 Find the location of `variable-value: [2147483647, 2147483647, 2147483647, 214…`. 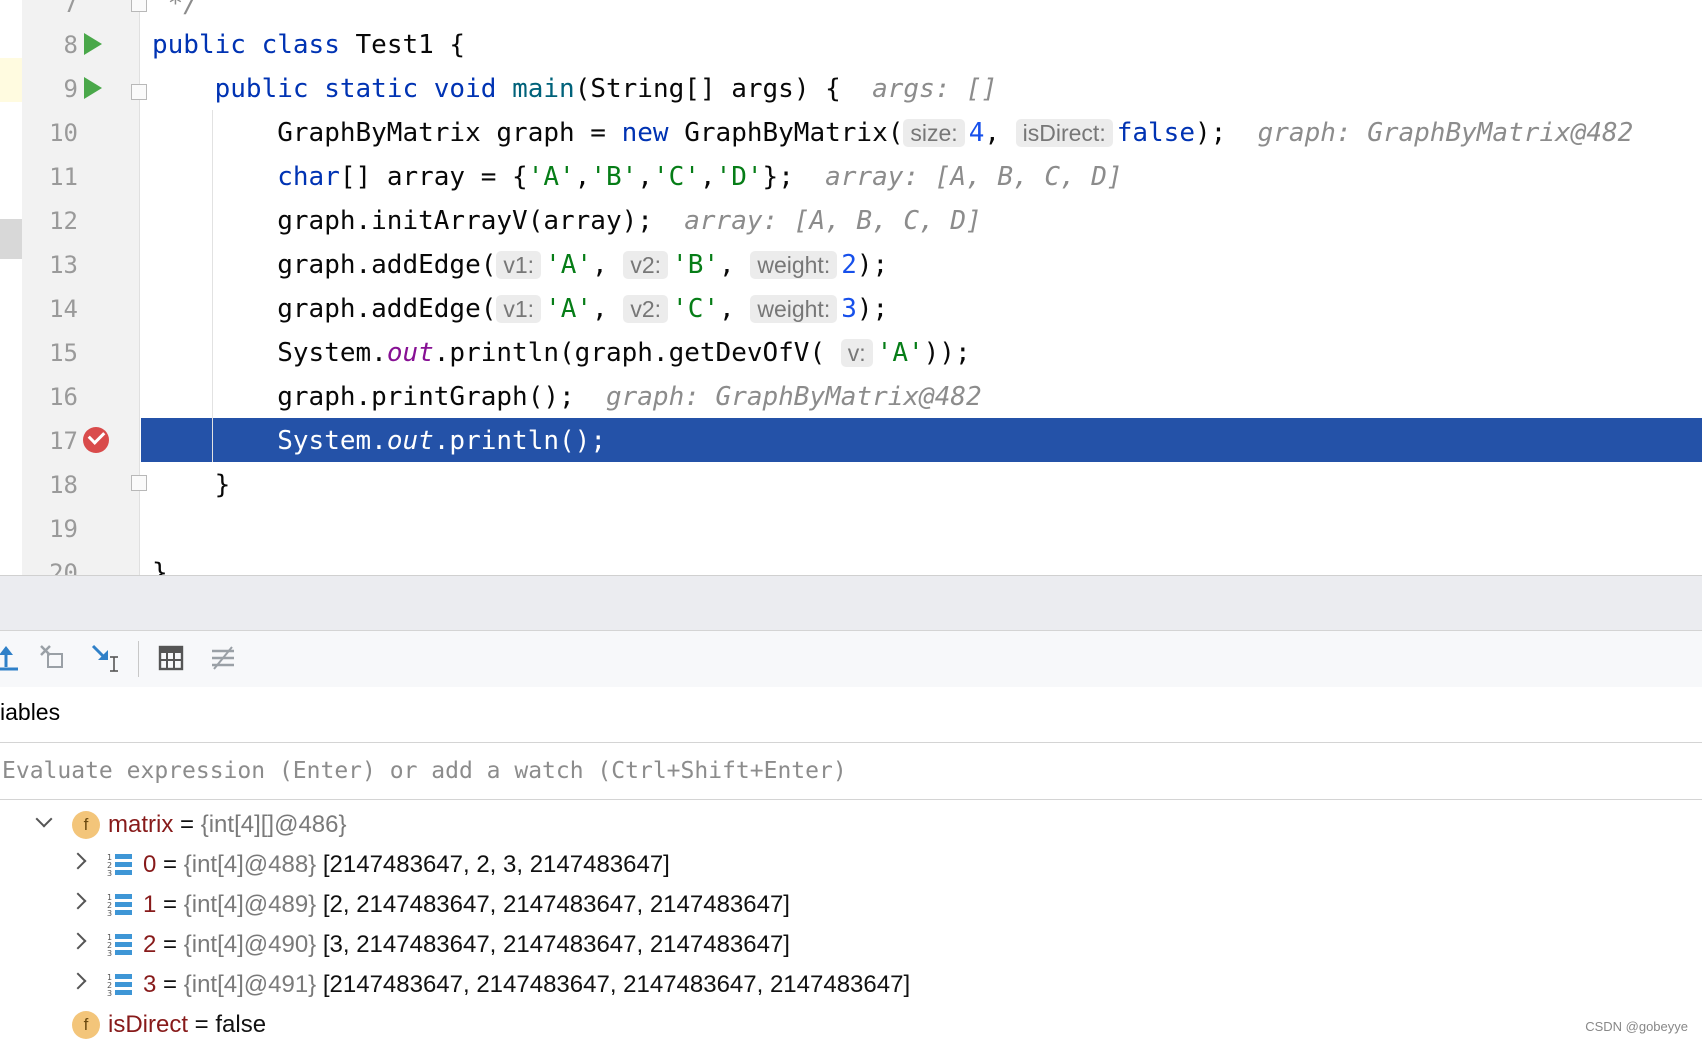

variable-value: [2147483647, 2147483647, 2147483647, 214… is located at coordinates (613, 984).